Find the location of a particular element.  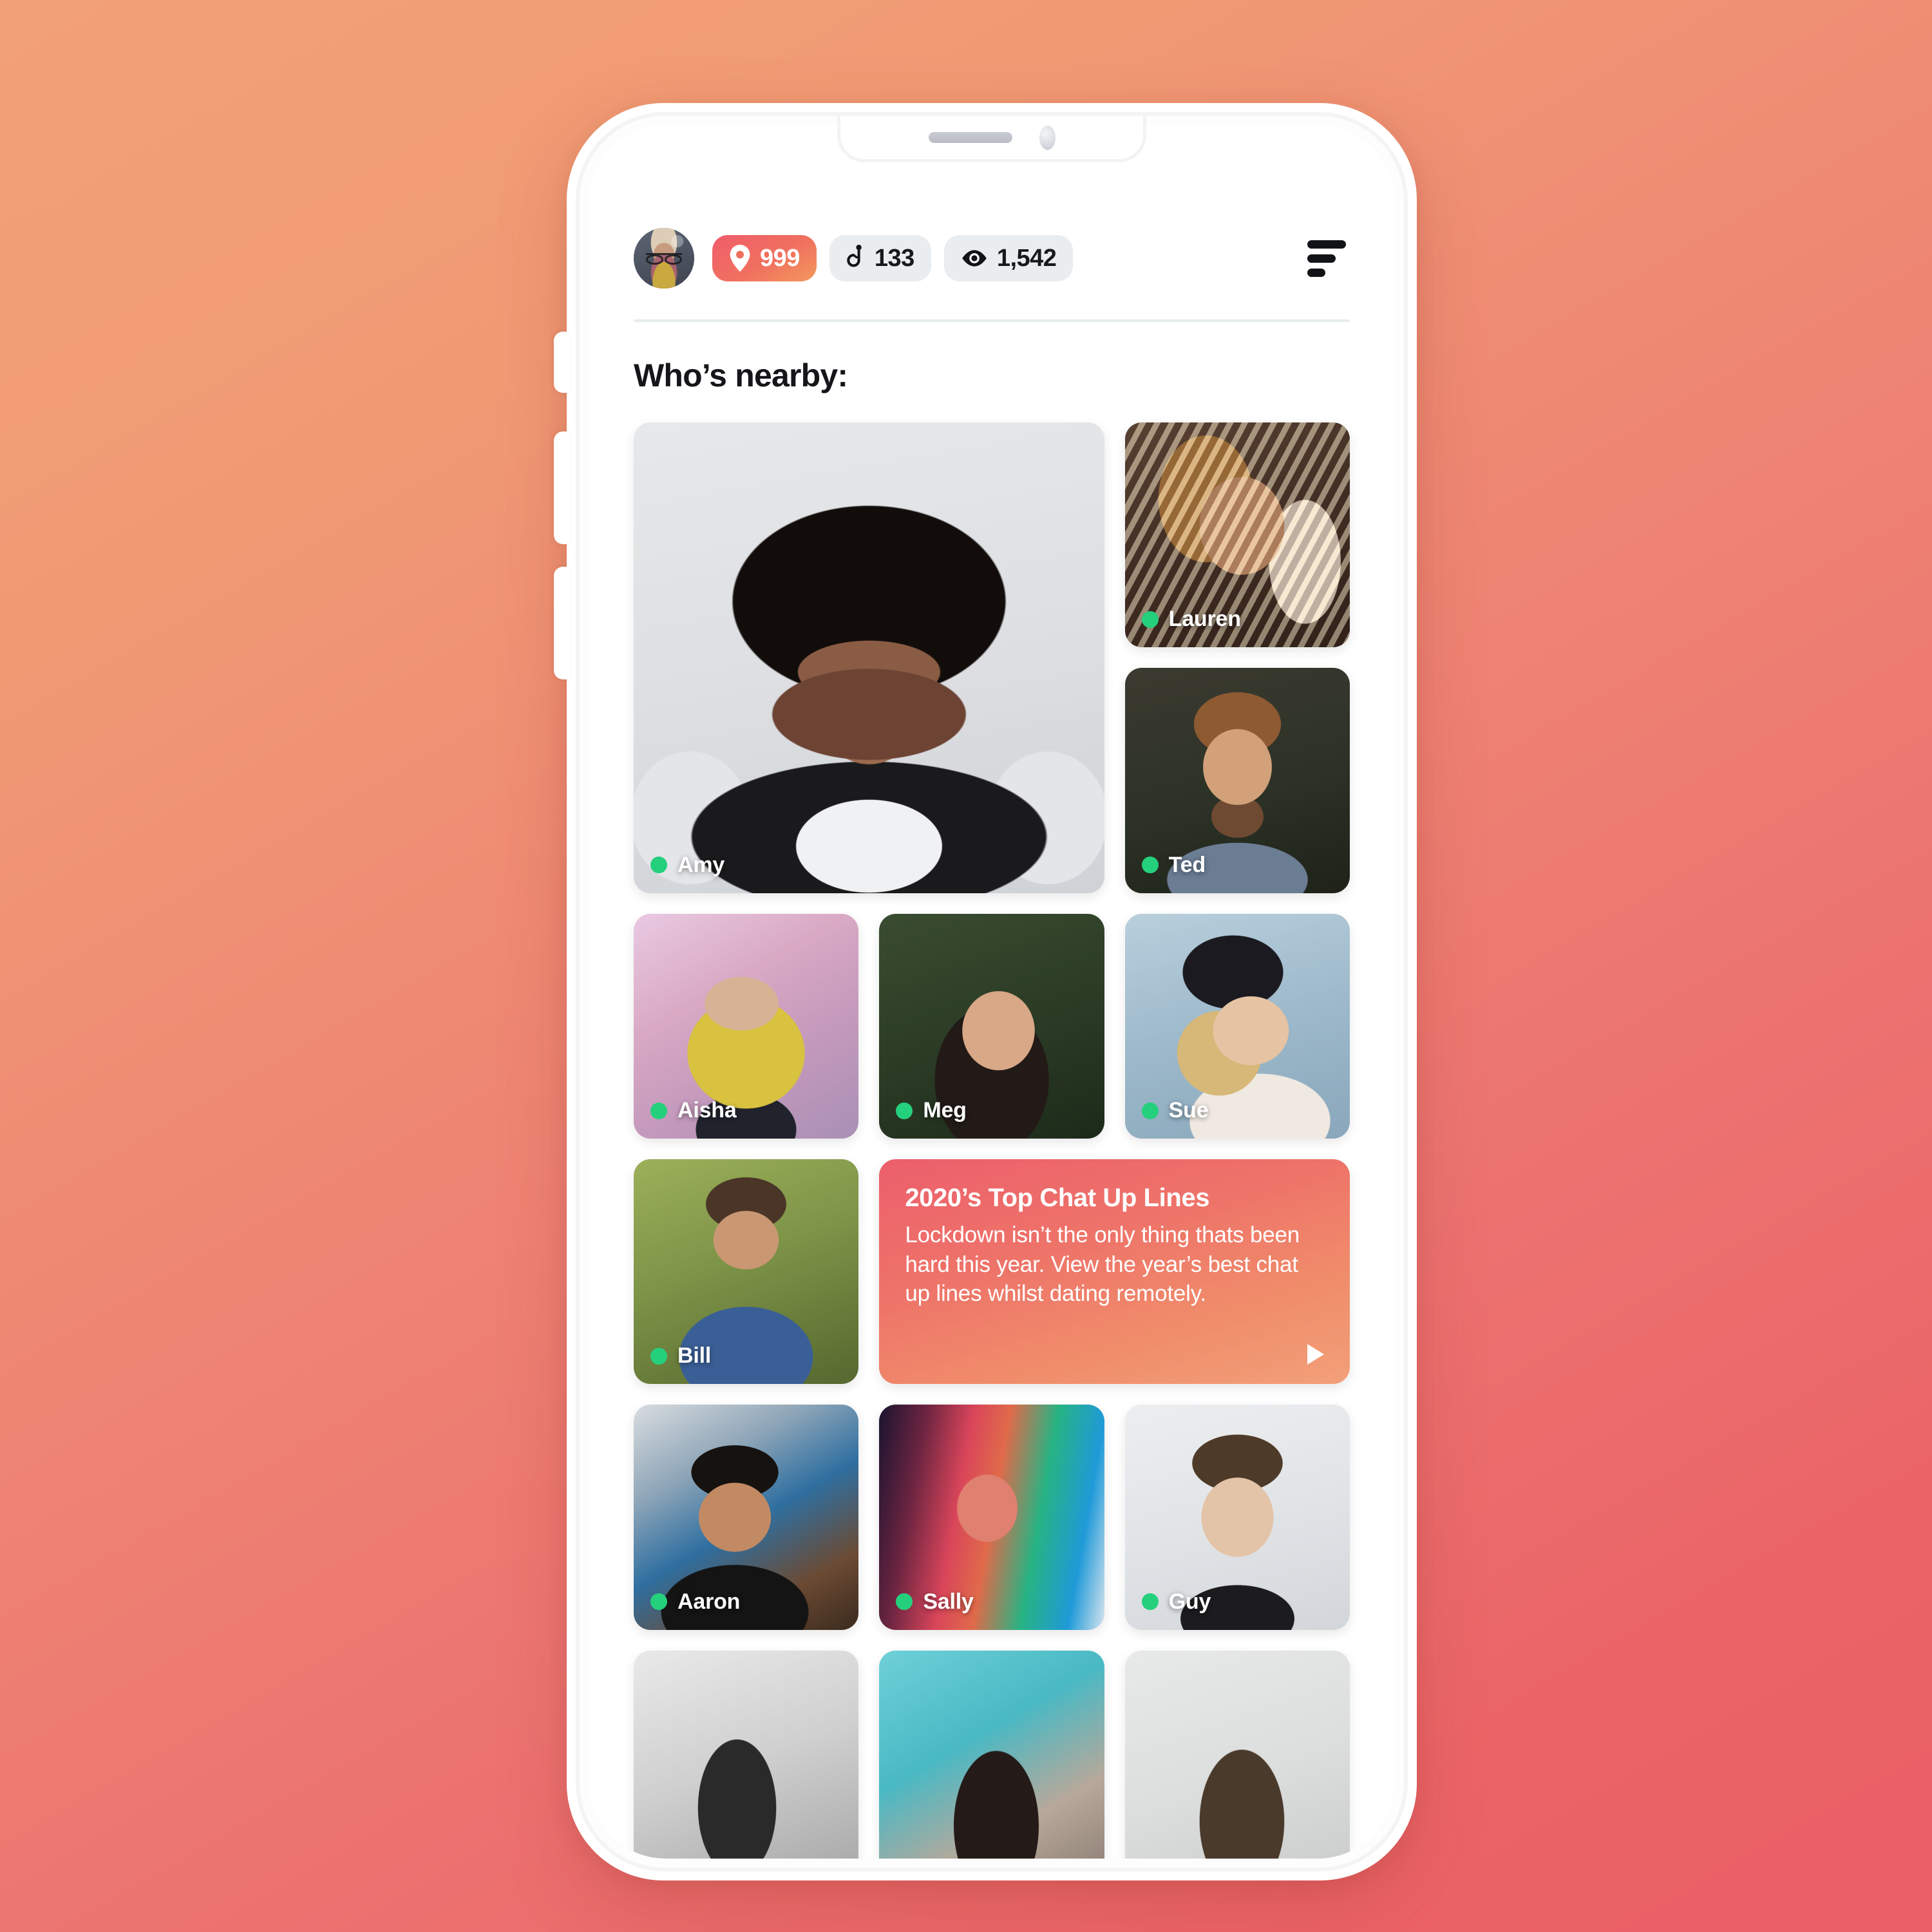

person-name-tag: Sally is located at coordinates (935, 1602).